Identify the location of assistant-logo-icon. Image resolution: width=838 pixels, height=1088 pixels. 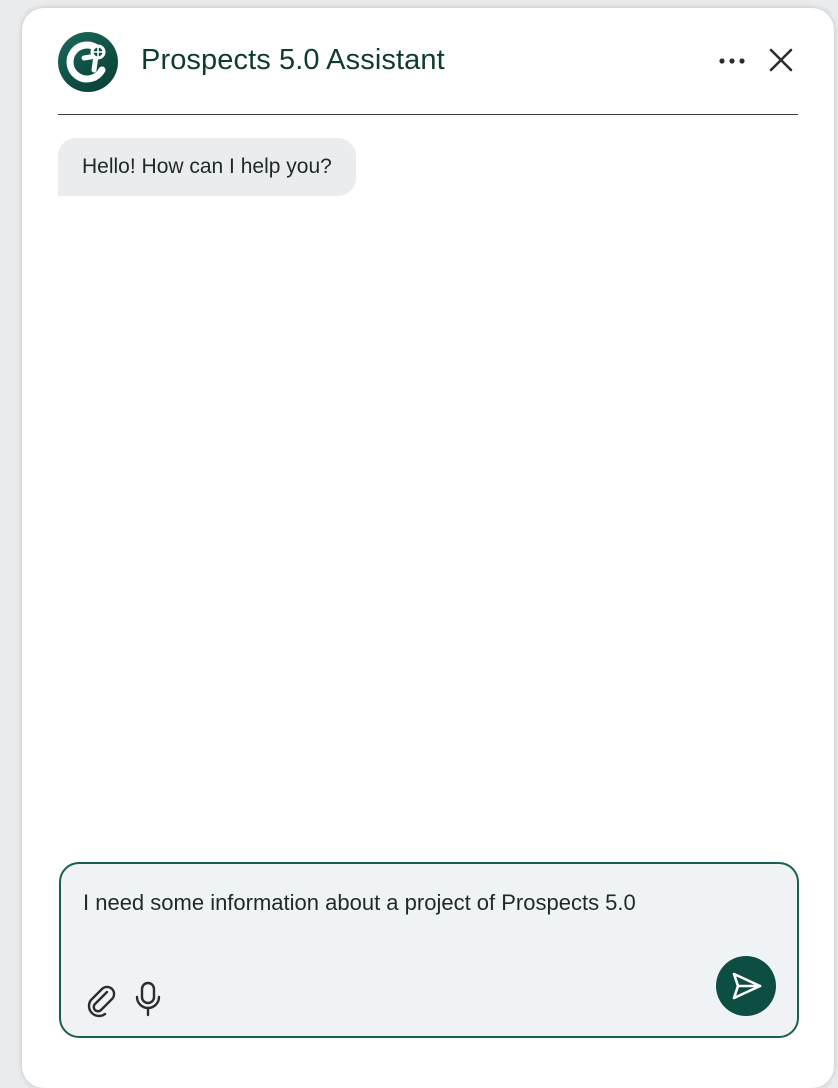
(88, 62).